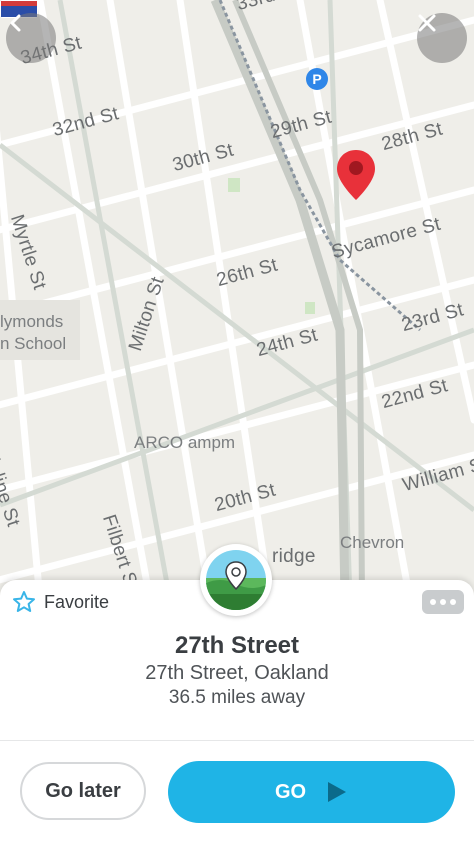 Image resolution: width=474 pixels, height=843 pixels. Describe the element at coordinates (15, 23) in the screenshot. I see `chevron-left-icon` at that location.